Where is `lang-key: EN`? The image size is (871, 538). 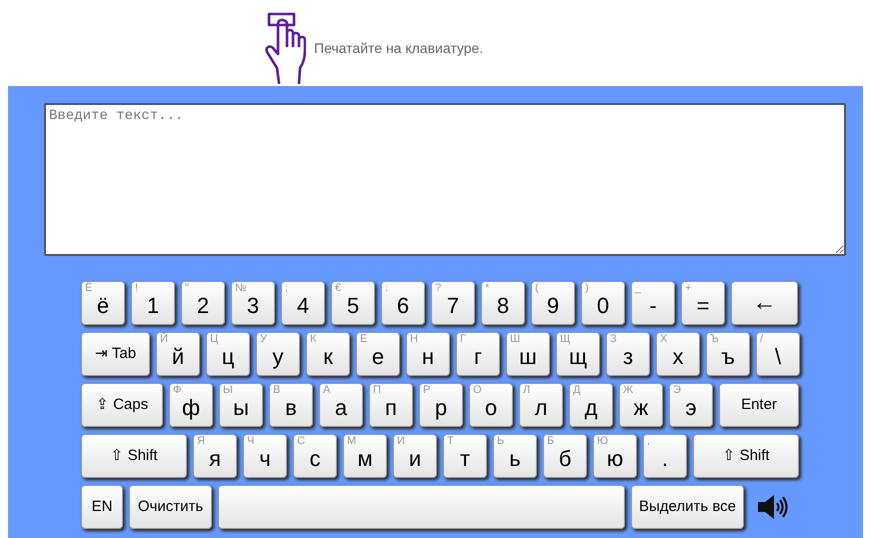
lang-key: EN is located at coordinates (102, 507).